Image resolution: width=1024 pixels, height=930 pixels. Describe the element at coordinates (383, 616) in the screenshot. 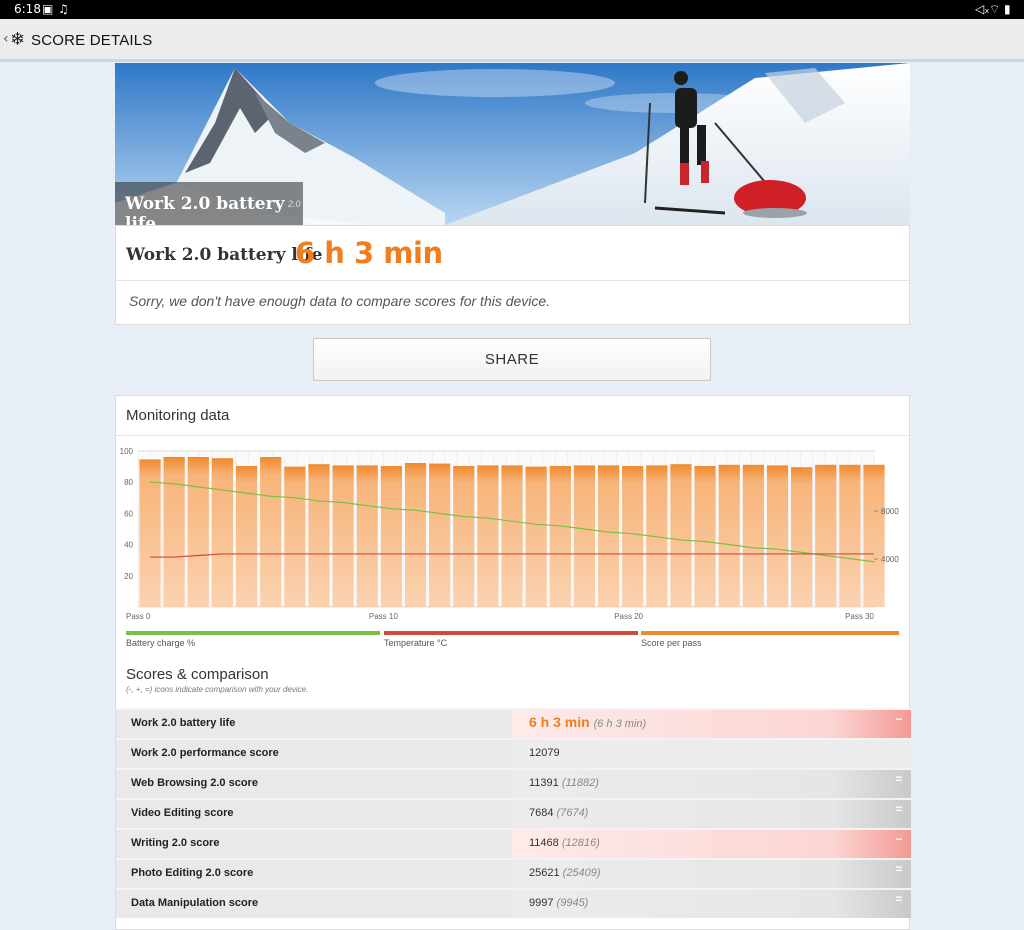

I see `x-axis-tick: Pass 10` at that location.